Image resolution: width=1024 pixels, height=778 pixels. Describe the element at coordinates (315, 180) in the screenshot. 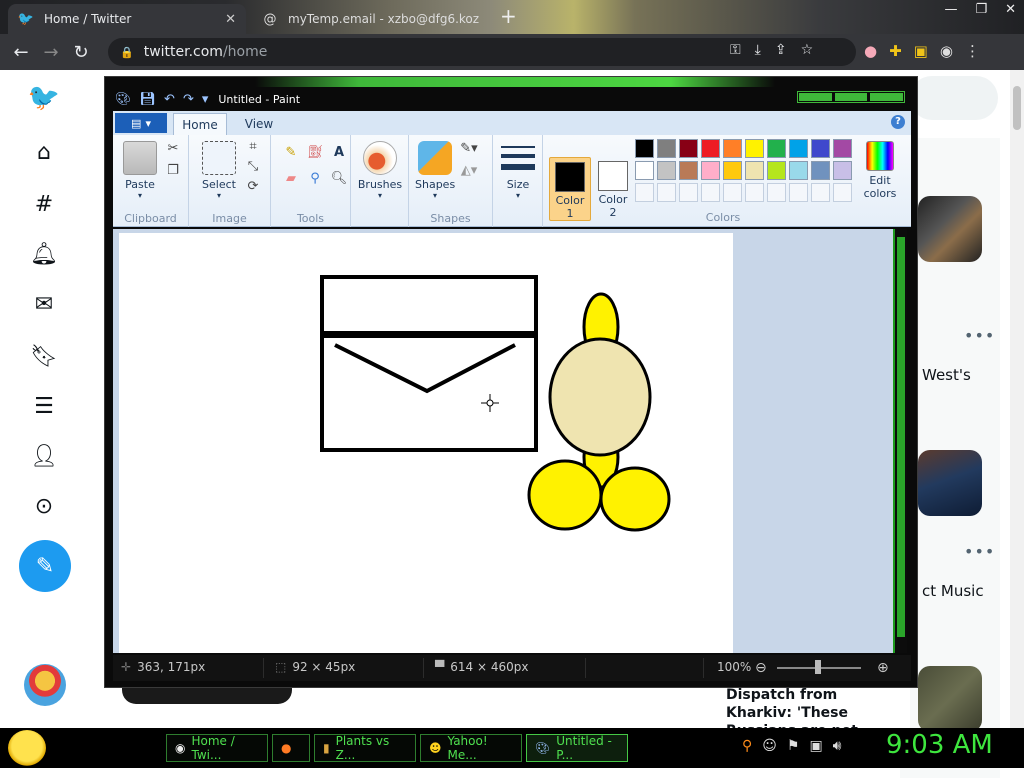

I see `color-picker-icon: ⚲` at that location.